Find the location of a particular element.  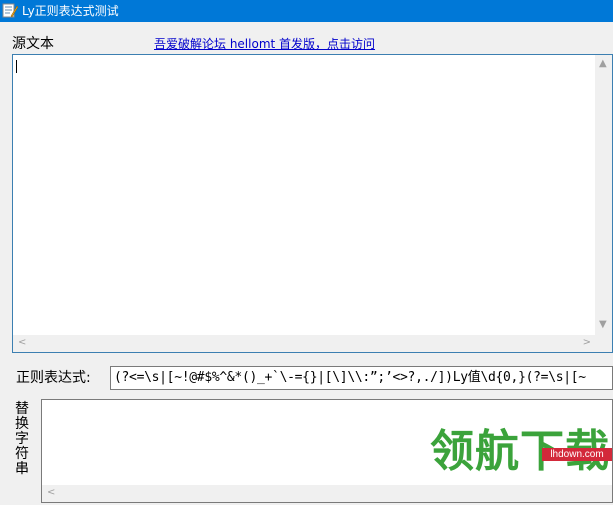

replace-string-label: 替换字符串 is located at coordinates (22, 439).